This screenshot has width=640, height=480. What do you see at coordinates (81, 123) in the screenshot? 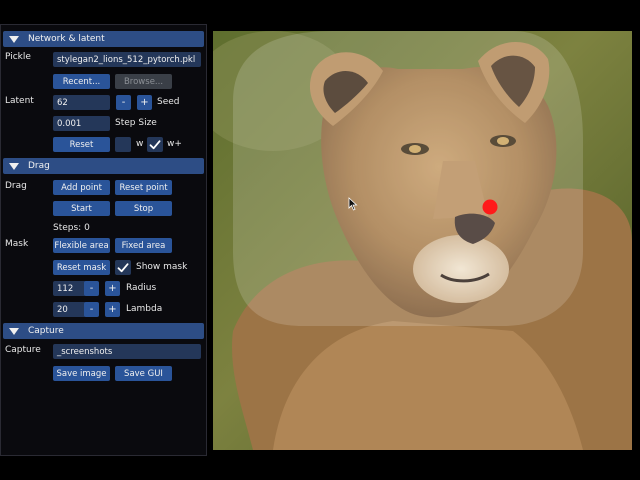
I see `step-size-input: 0.001` at bounding box center [81, 123].